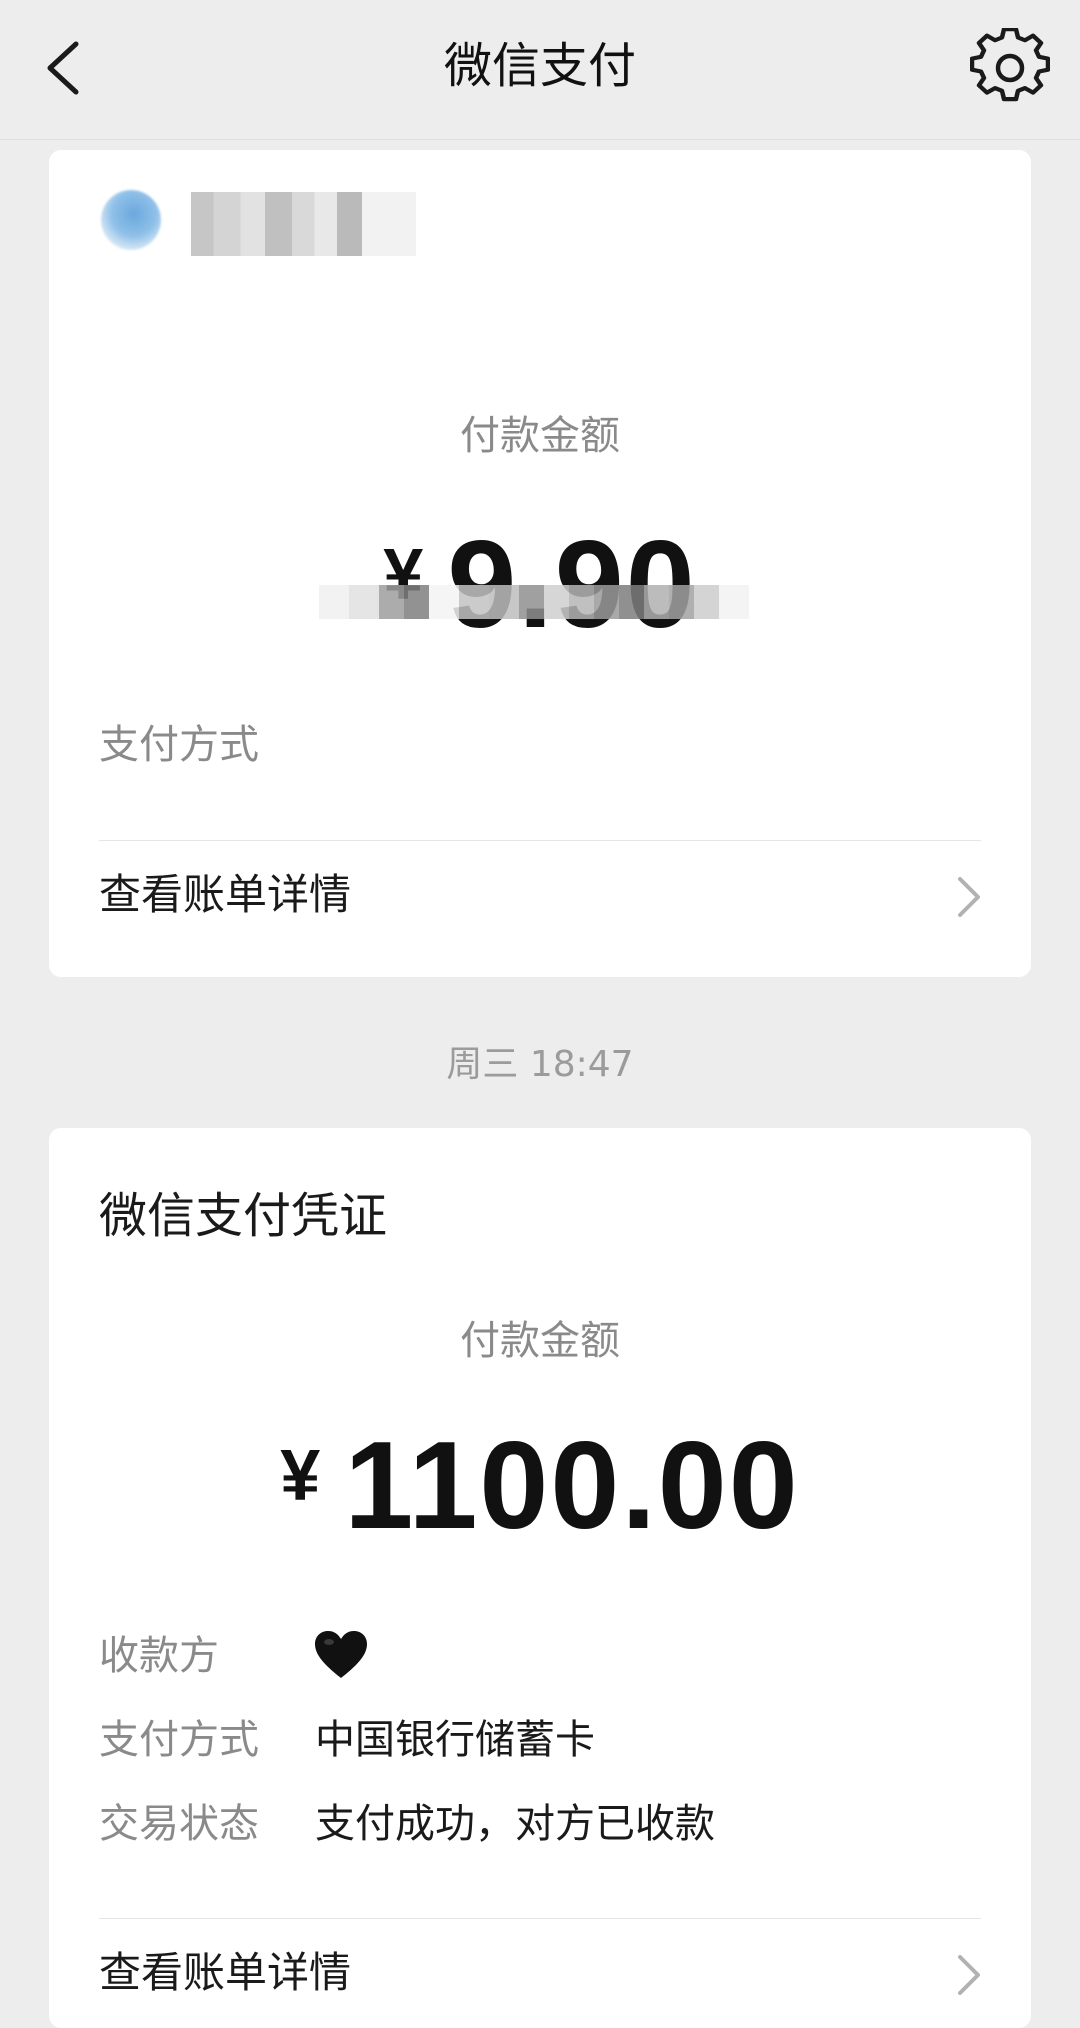 The image size is (1080, 2028). What do you see at coordinates (540, 1064) in the screenshot?
I see `message-timestamp: 周三 18:47` at bounding box center [540, 1064].